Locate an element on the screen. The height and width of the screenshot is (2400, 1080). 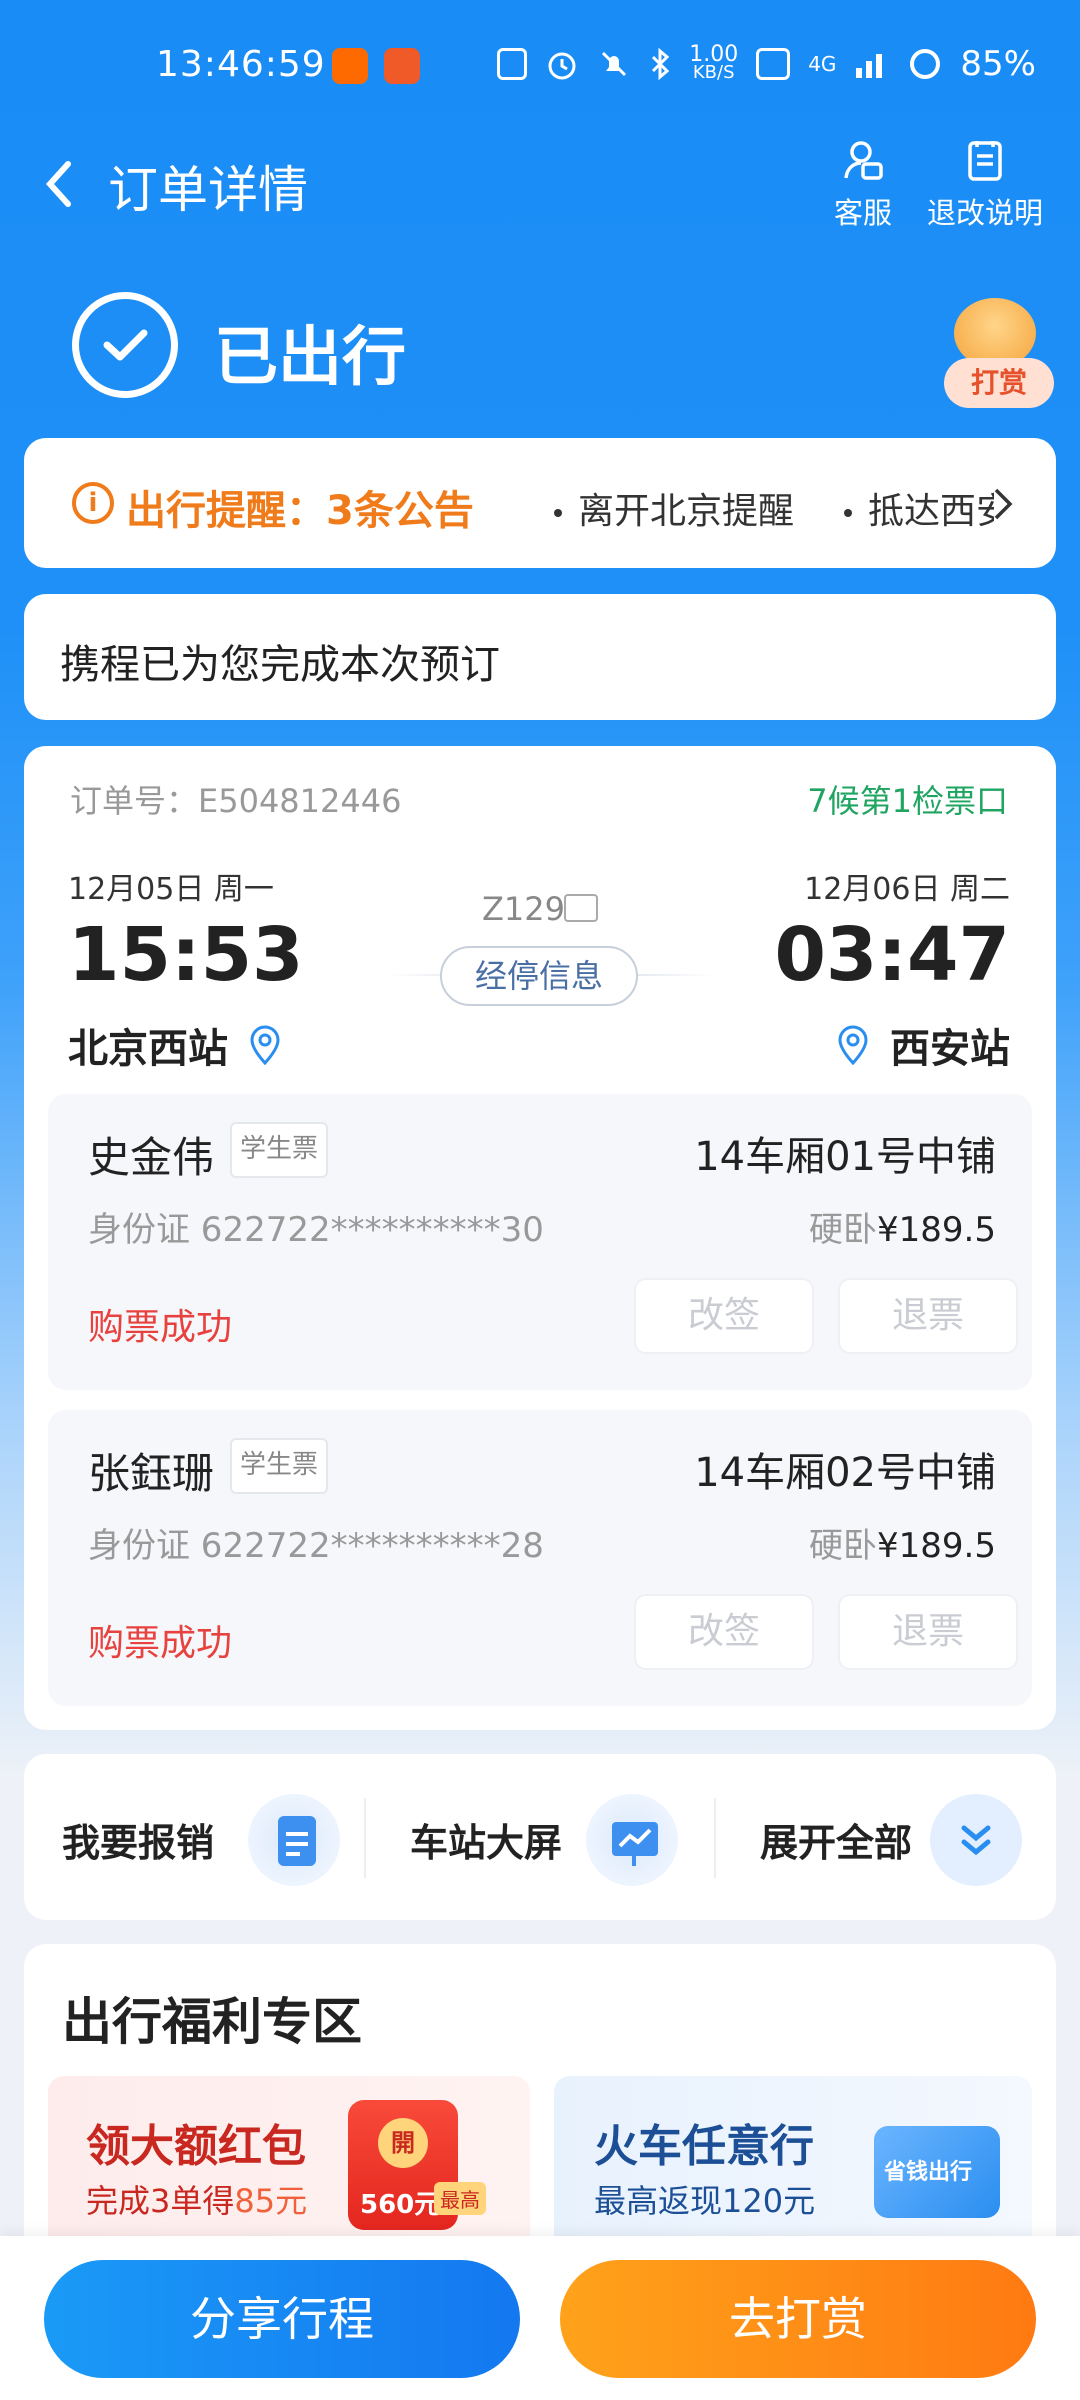
stops-info-button: 经停信息 is located at coordinates (539, 976).